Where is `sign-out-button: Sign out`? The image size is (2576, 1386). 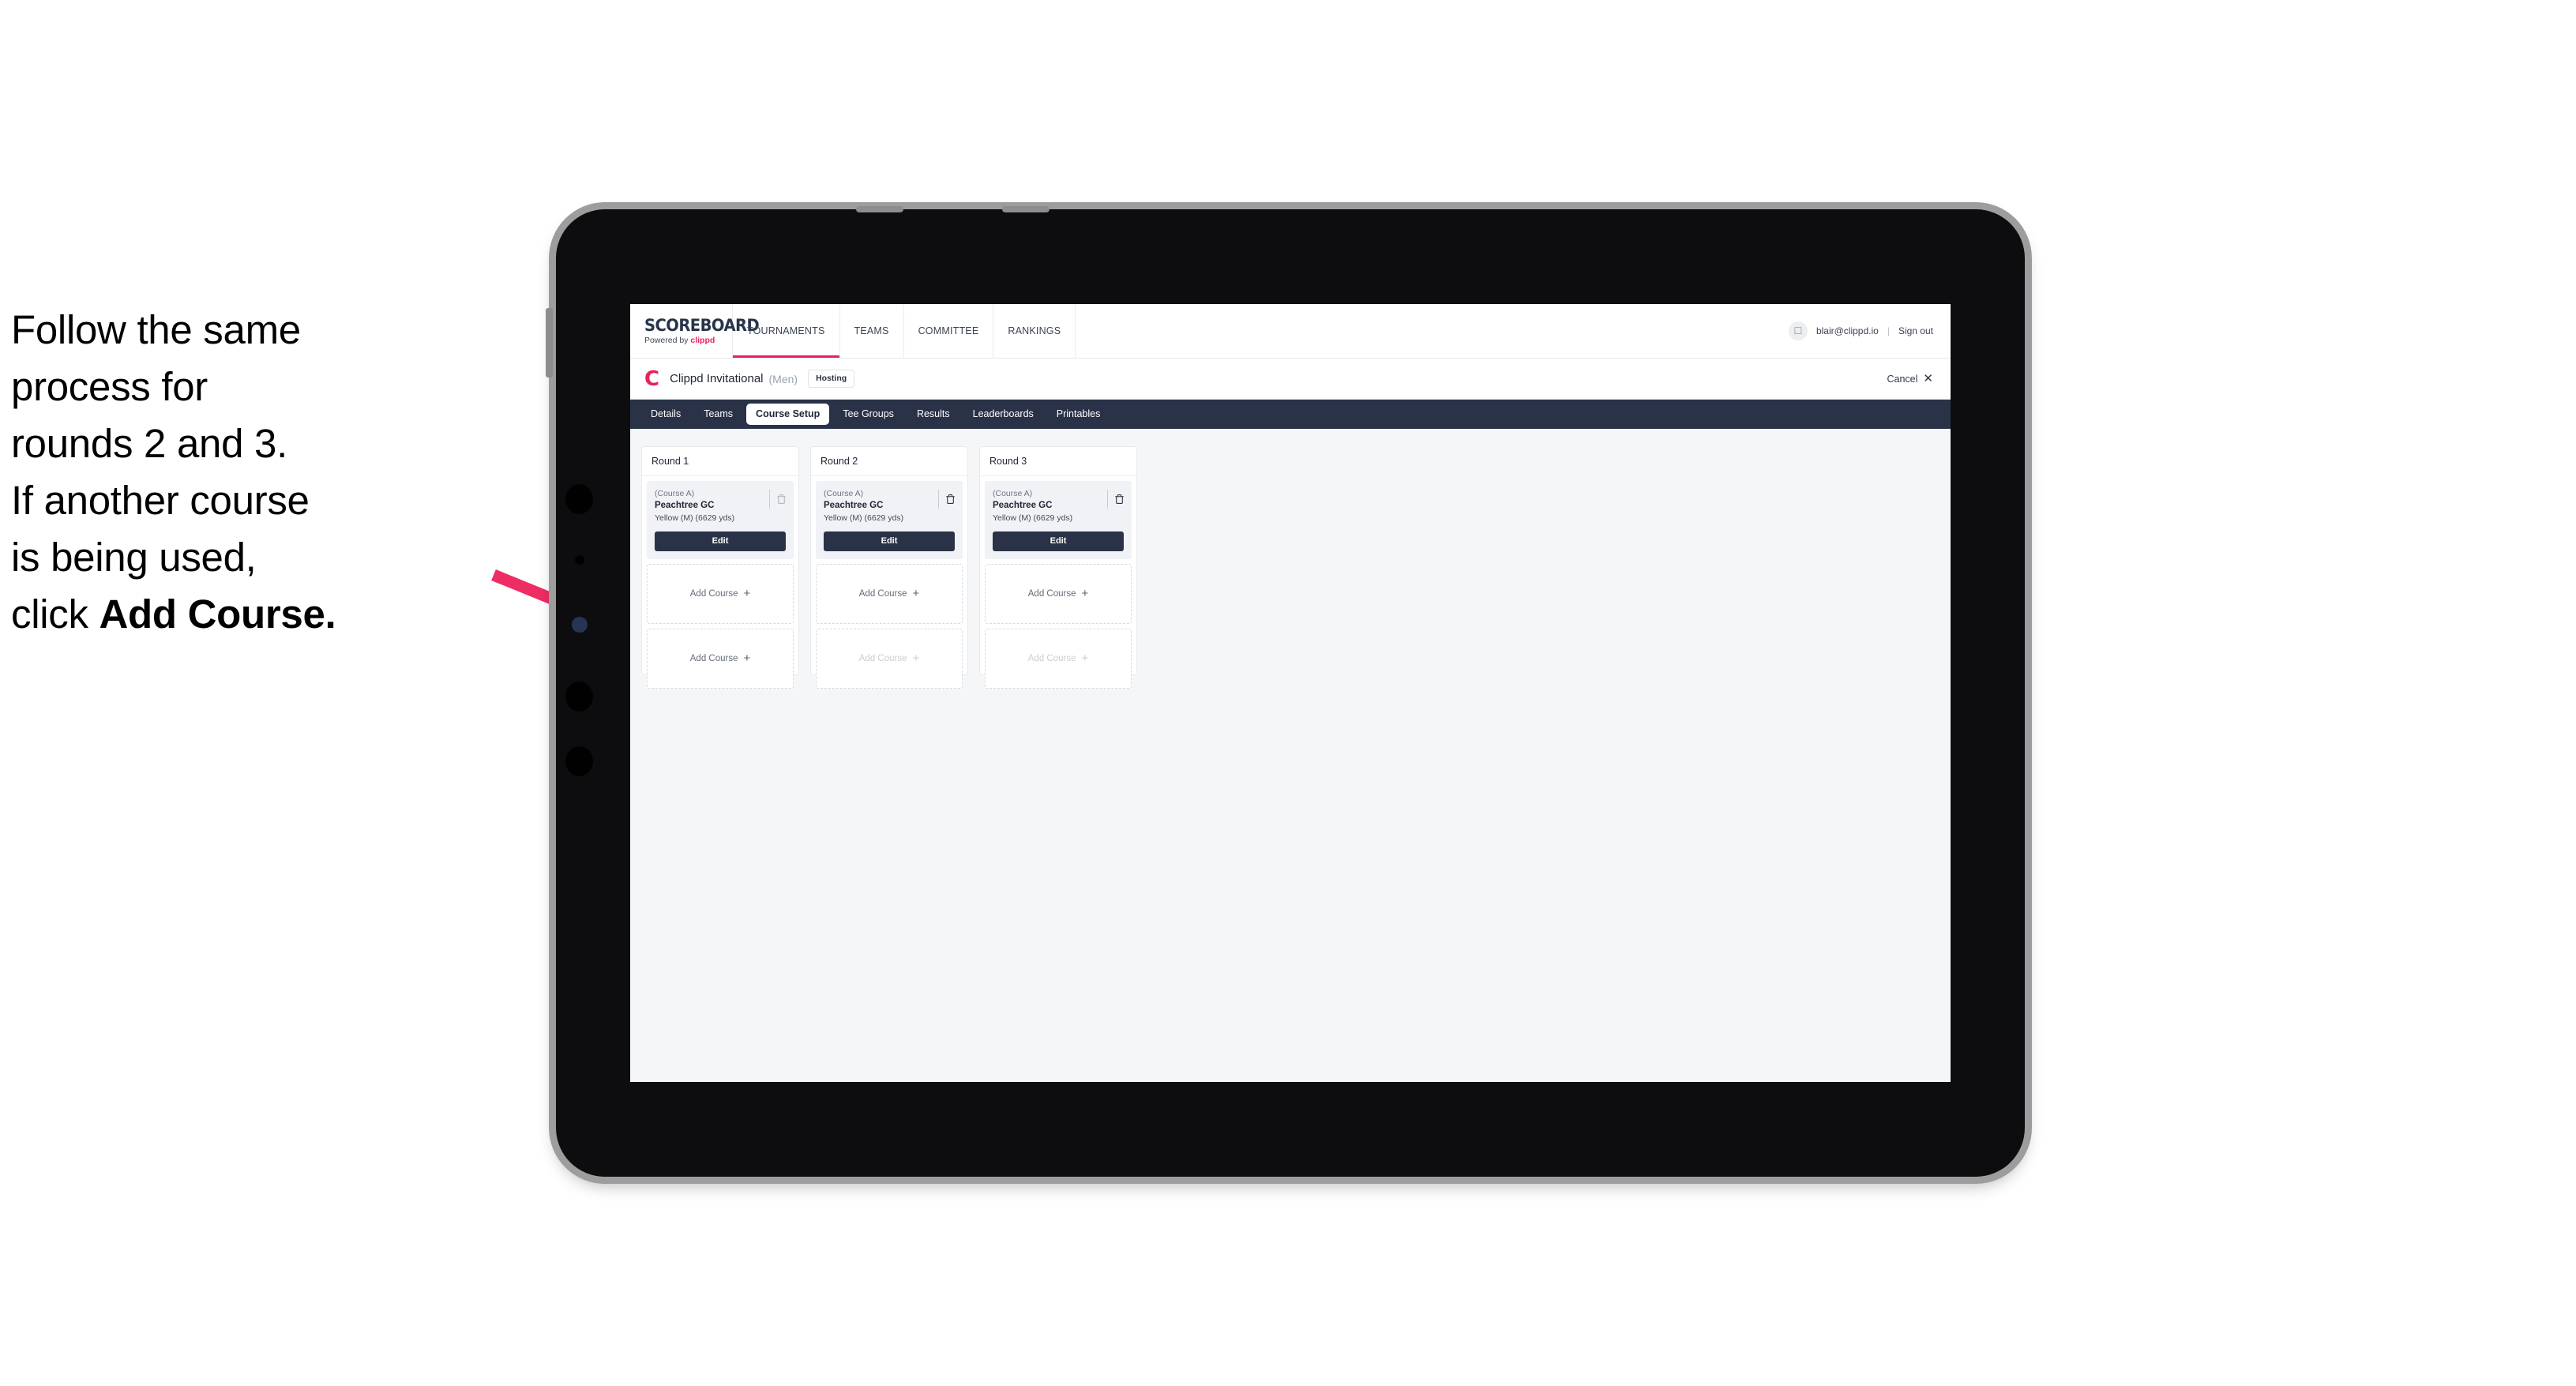 sign-out-button: Sign out is located at coordinates (1915, 330).